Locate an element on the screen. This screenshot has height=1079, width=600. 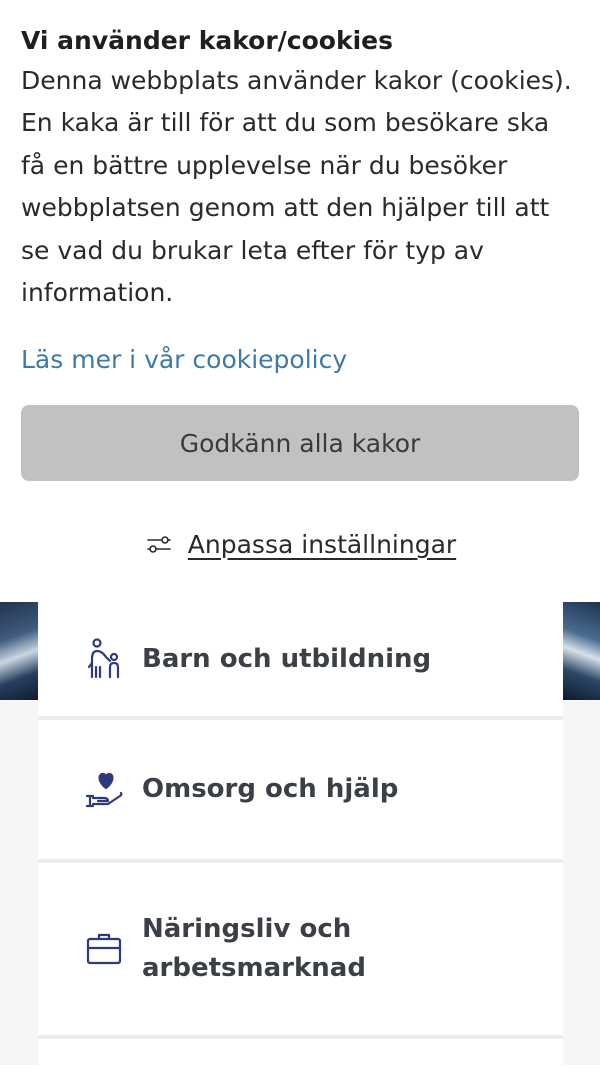
category-card-naringsliv-och-arbetsmarknad: Näringsliv och arbetsmarknad is located at coordinates (300, 951).